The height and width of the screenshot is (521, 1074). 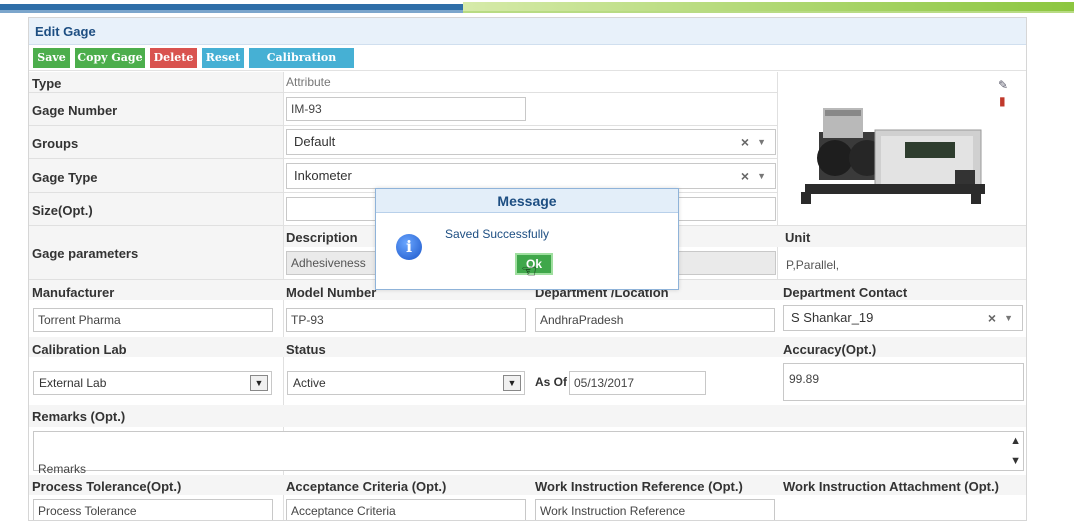 What do you see at coordinates (798, 237) in the screenshot?
I see `unit-label: Unit` at bounding box center [798, 237].